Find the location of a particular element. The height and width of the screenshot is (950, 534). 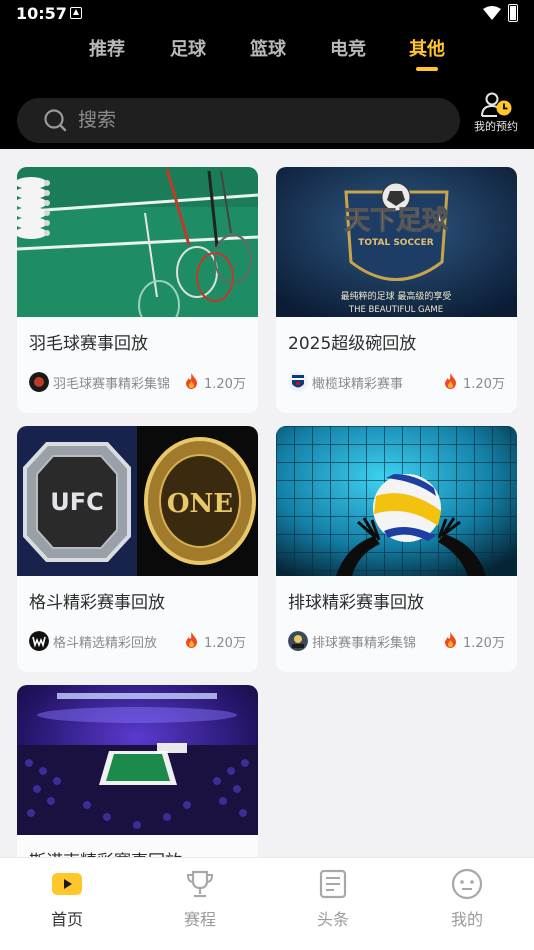

tabbar-profile: 我的 is located at coordinates (467, 898).